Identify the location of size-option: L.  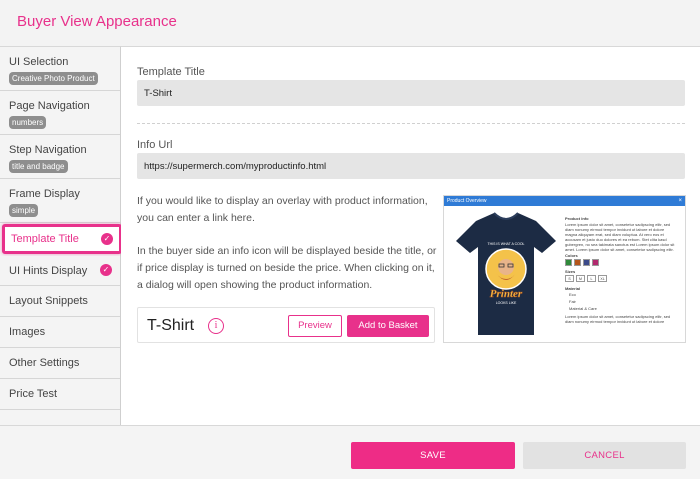
(591, 278).